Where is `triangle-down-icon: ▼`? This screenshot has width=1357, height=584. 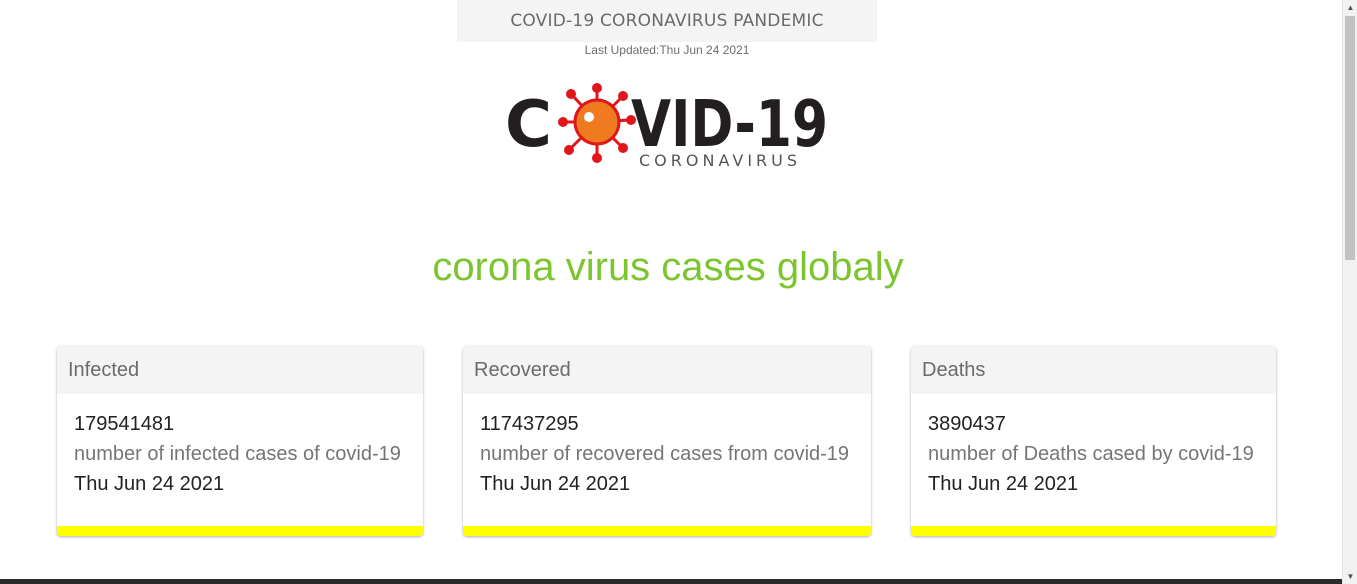
triangle-down-icon: ▼ is located at coordinates (1350, 576).